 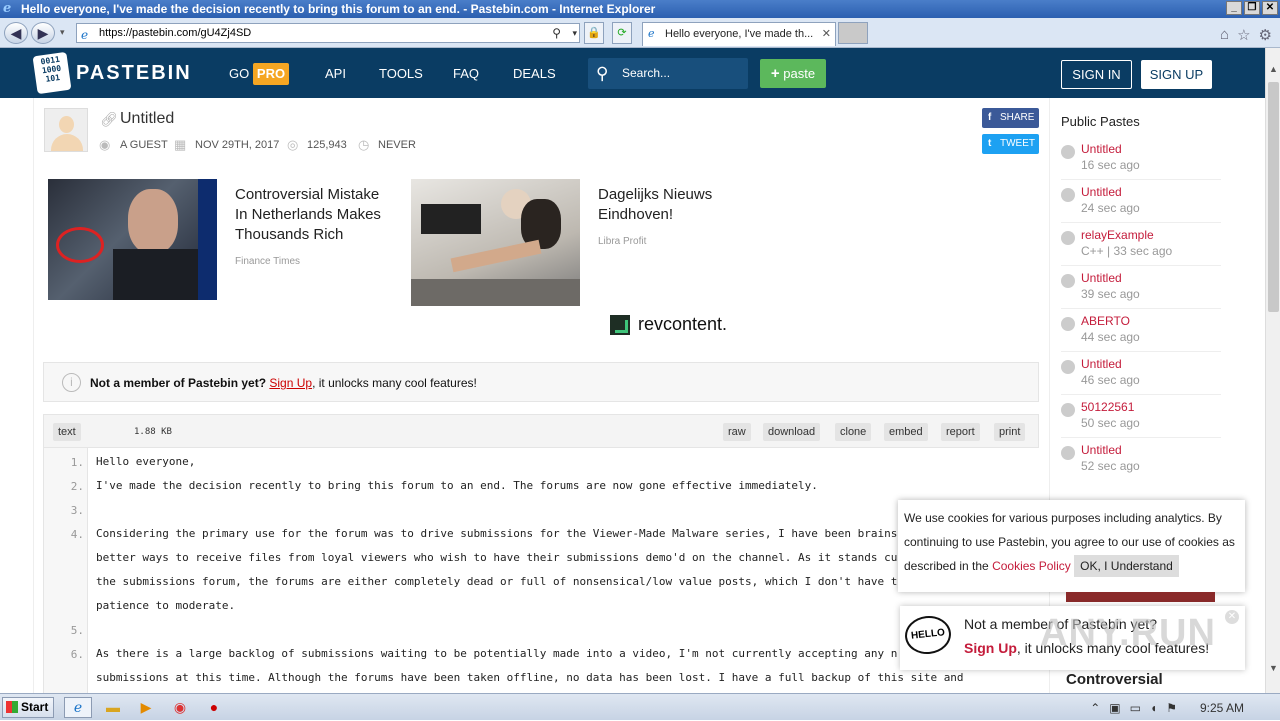 I want to click on minimize-button: _, so click(x=1234, y=8).